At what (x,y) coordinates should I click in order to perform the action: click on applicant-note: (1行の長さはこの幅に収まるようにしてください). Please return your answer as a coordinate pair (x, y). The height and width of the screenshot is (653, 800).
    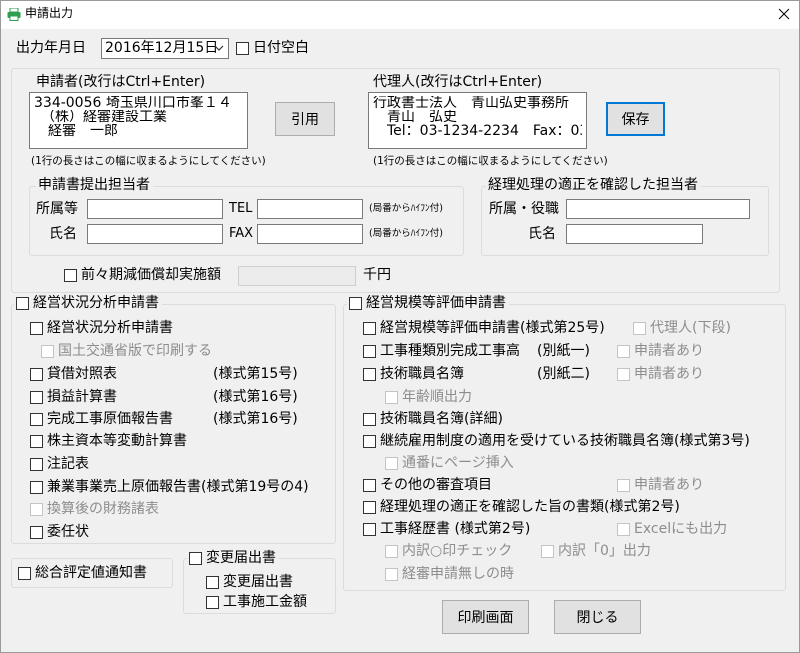
    Looking at the image, I should click on (148, 161).